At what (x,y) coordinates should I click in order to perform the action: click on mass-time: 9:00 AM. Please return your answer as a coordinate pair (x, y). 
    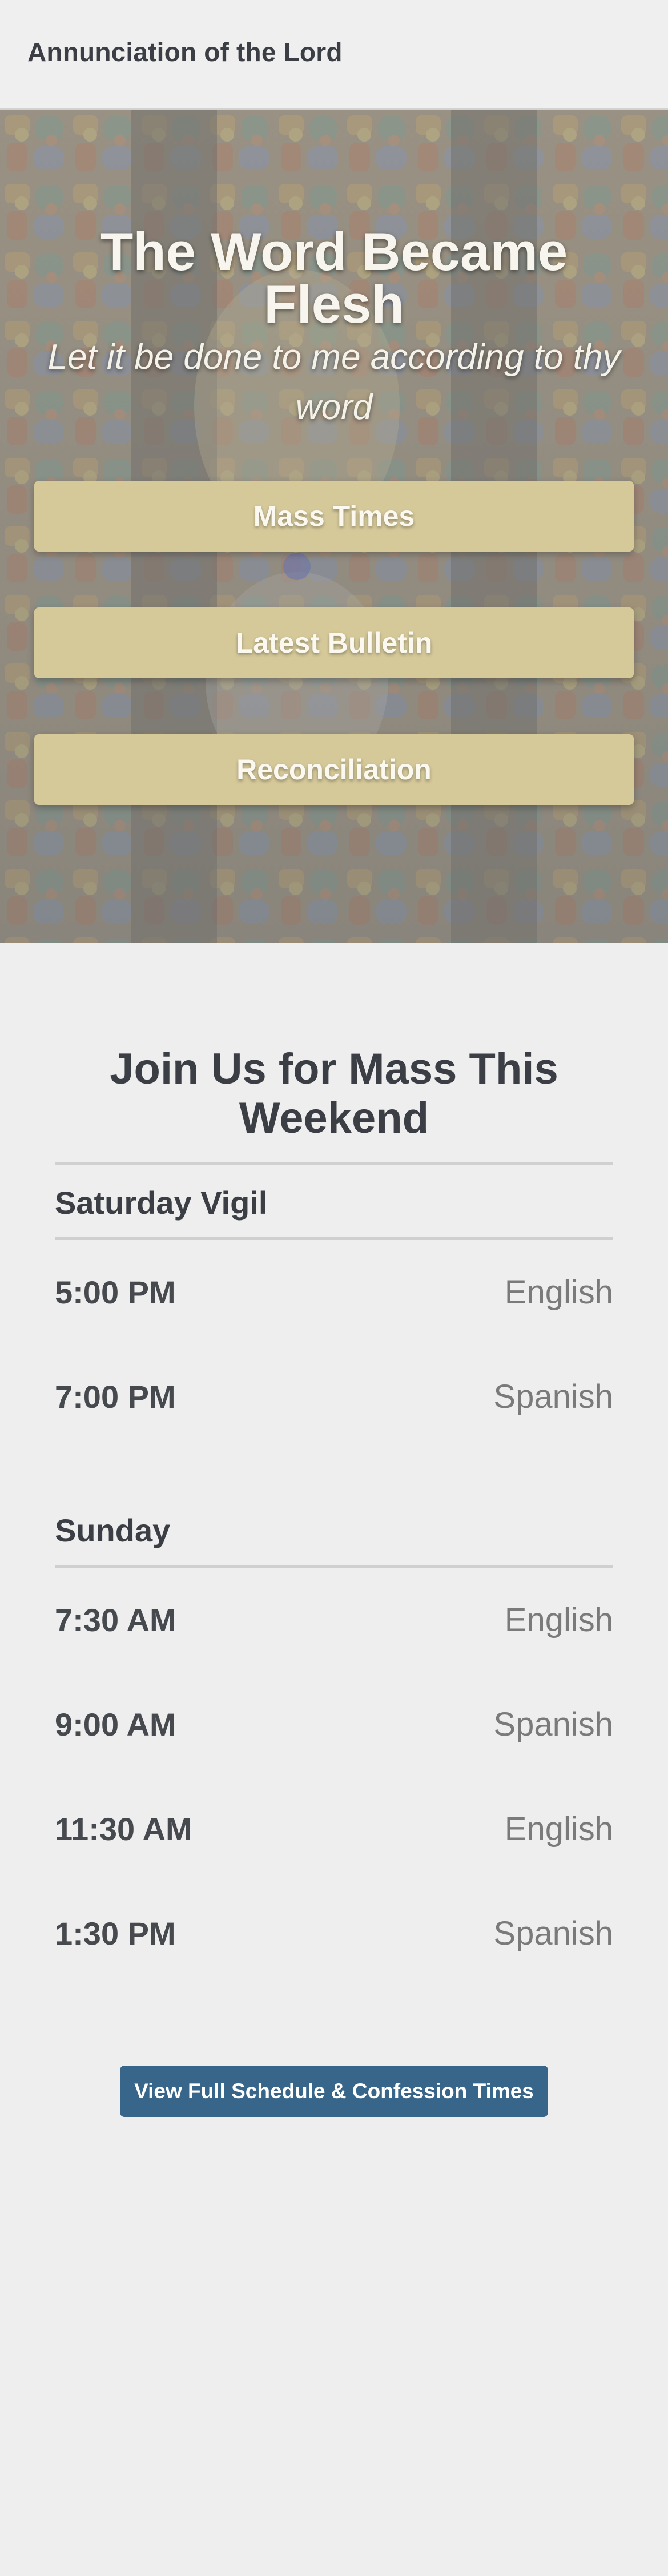
    Looking at the image, I should click on (115, 1724).